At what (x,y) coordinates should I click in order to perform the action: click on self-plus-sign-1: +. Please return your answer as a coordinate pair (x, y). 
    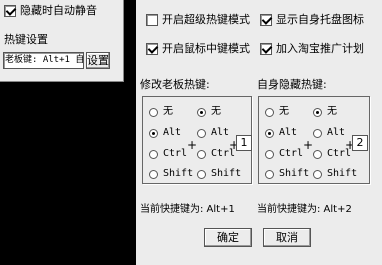
    Looking at the image, I should click on (308, 145).